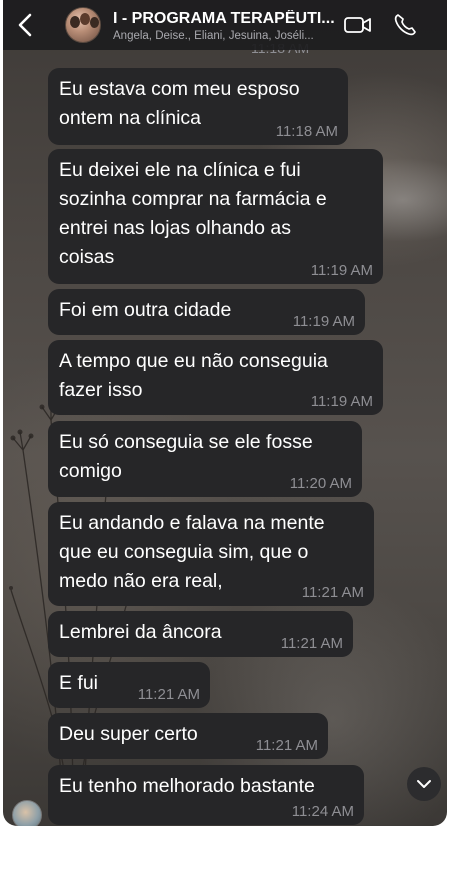 This screenshot has height=882, width=450. Describe the element at coordinates (188, 736) in the screenshot. I see `message-bubble: Deu super certo 11:21 AM` at that location.